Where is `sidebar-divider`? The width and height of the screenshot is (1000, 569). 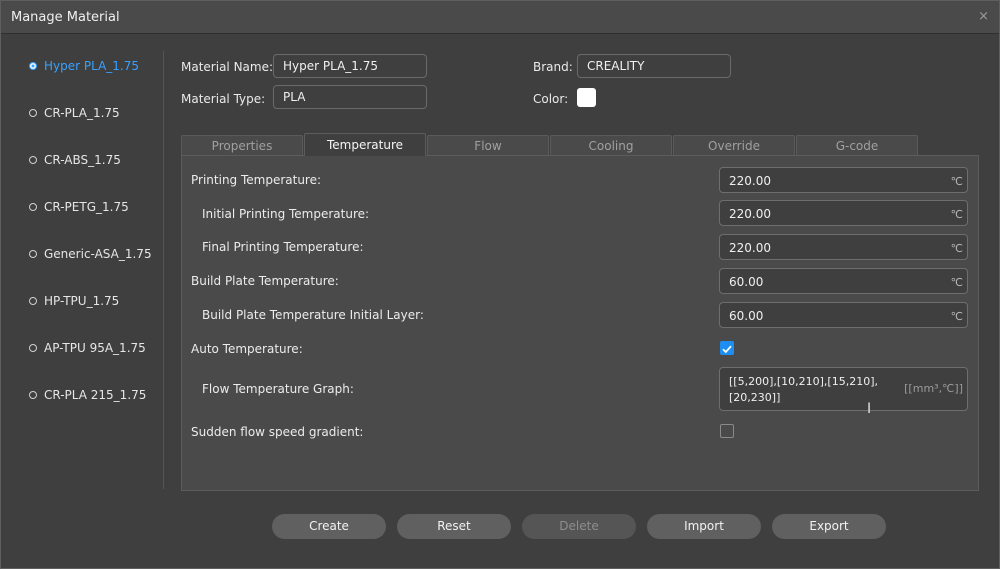 sidebar-divider is located at coordinates (163, 270).